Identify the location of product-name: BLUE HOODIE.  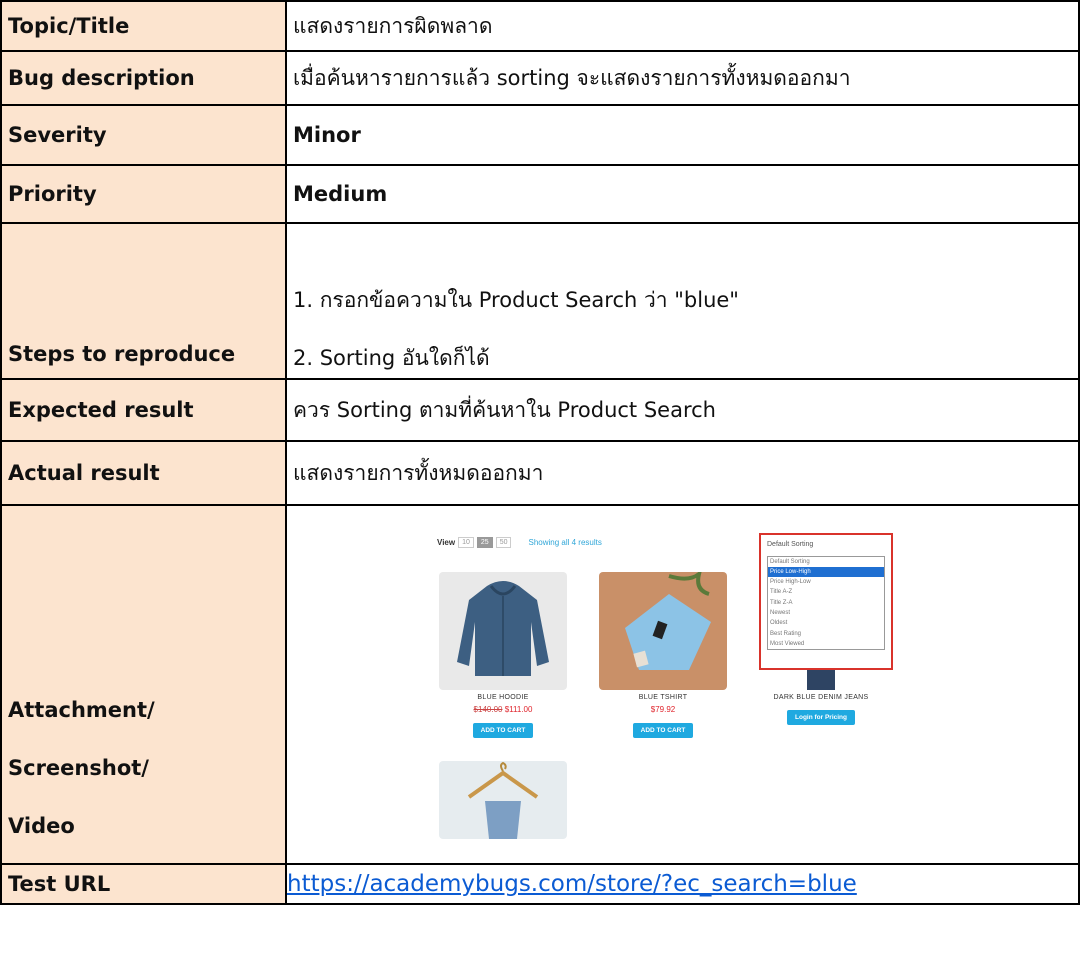
(503, 697).